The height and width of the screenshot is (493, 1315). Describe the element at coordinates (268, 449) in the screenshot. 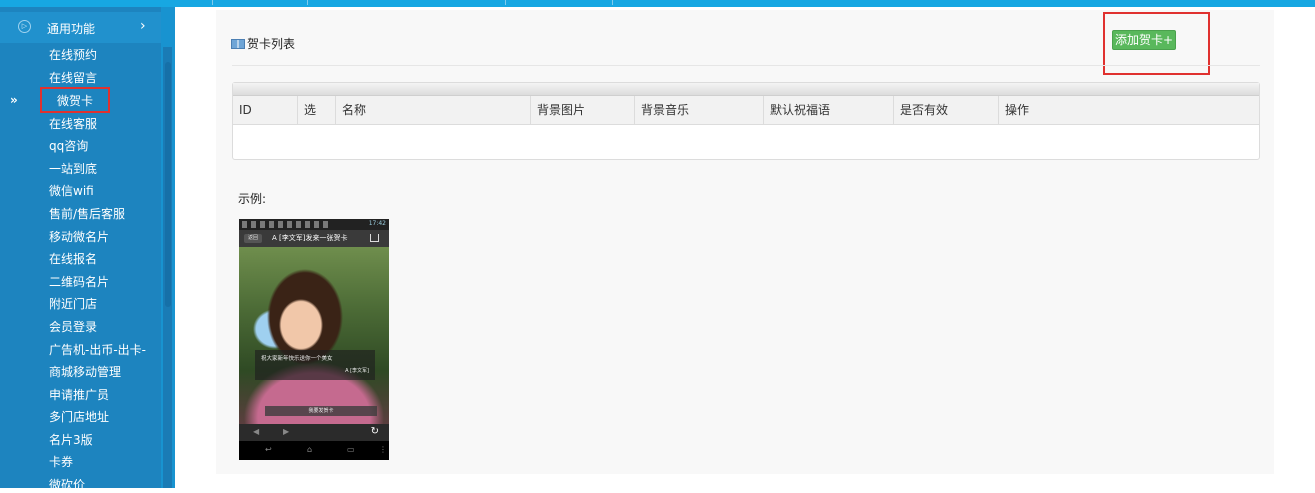

I see `android-back-icon: ↩` at that location.